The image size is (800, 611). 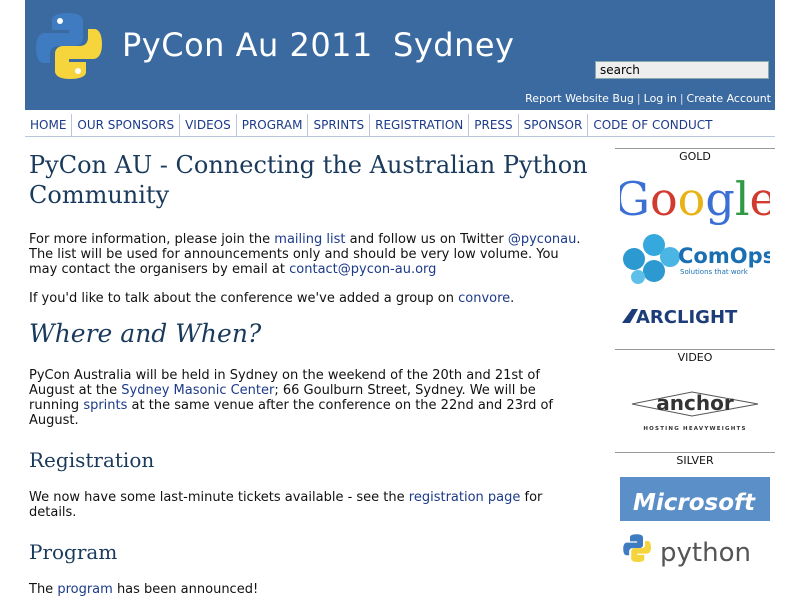 What do you see at coordinates (687, 317) in the screenshot?
I see `arclight-name: ARCLIGHT` at bounding box center [687, 317].